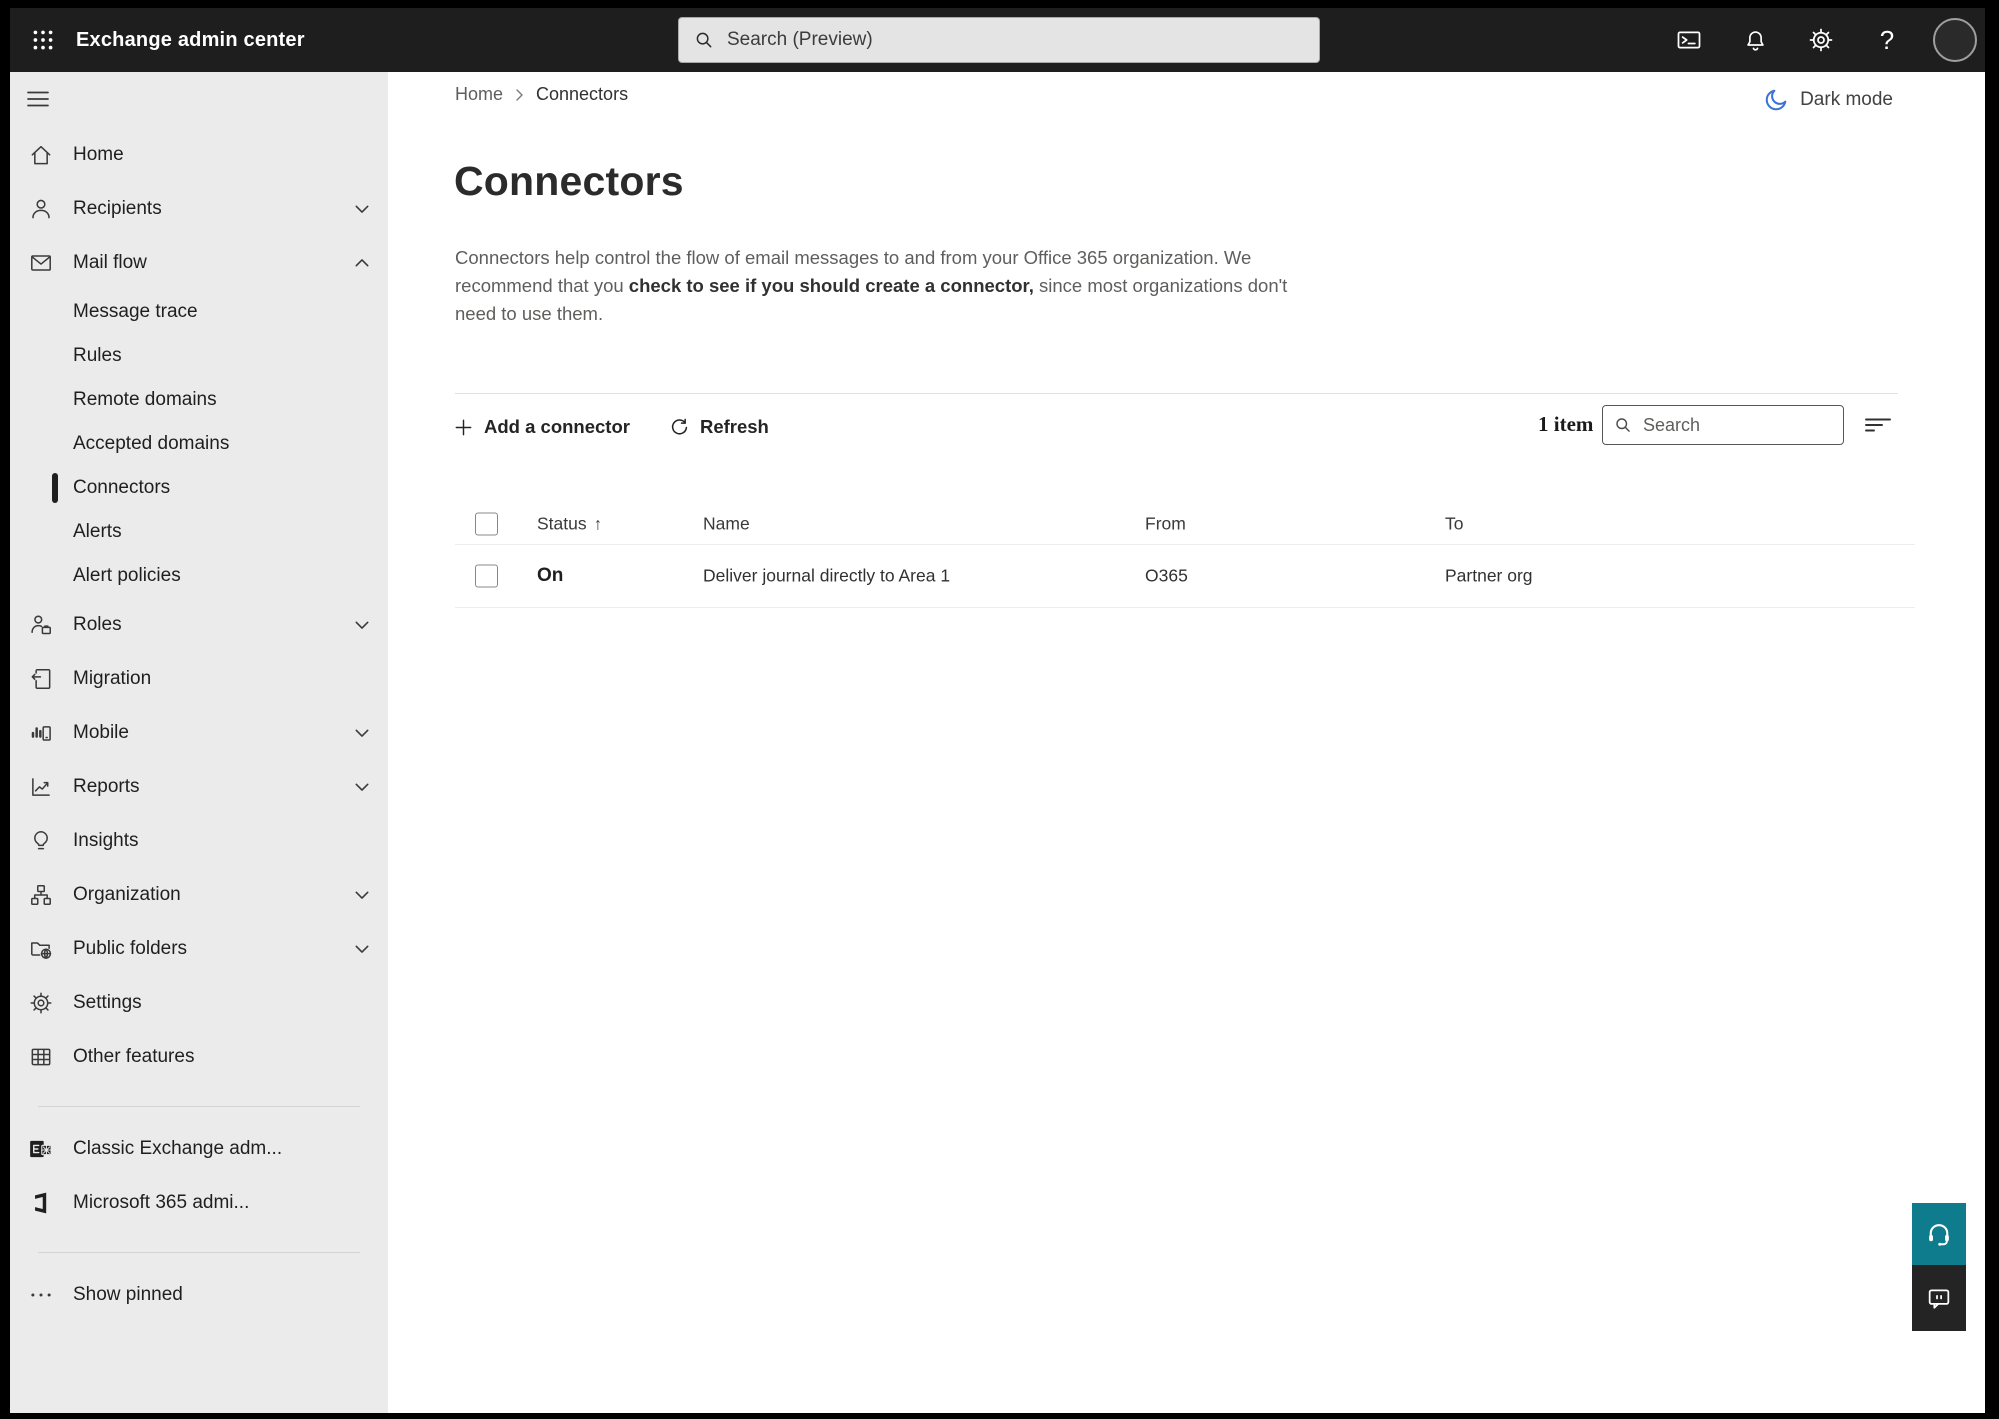 Image resolution: width=1999 pixels, height=1419 pixels. I want to click on bell-icon, so click(1755, 40).